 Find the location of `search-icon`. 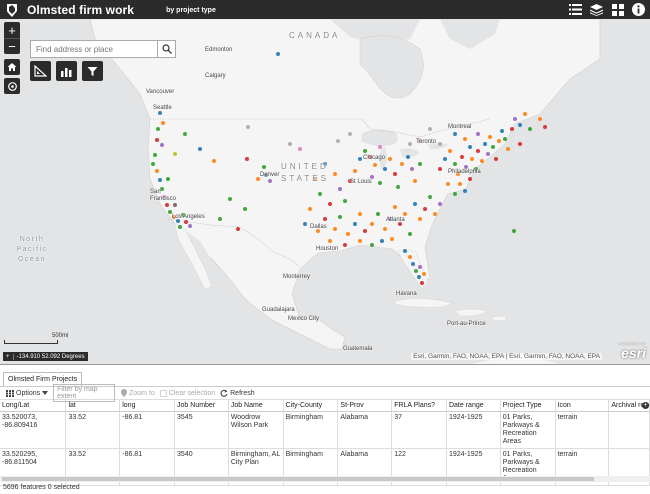

search-icon is located at coordinates (166, 49).